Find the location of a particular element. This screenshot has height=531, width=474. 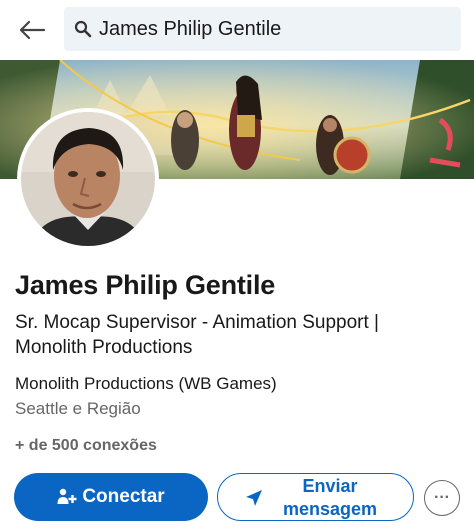

back-button is located at coordinates (32, 30).